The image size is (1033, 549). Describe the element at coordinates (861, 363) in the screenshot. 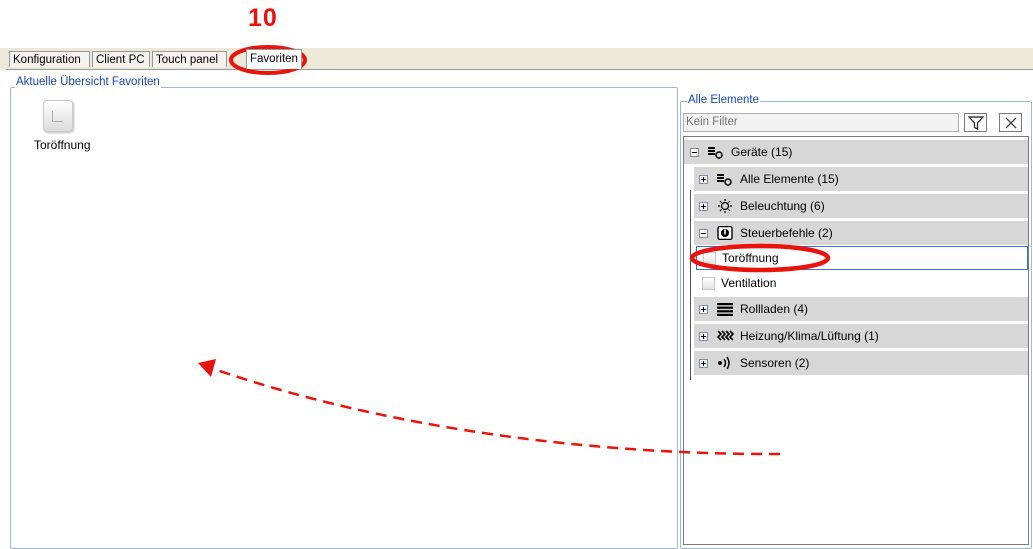

I see `tree-group-sensoren: Sensoren (2)` at that location.